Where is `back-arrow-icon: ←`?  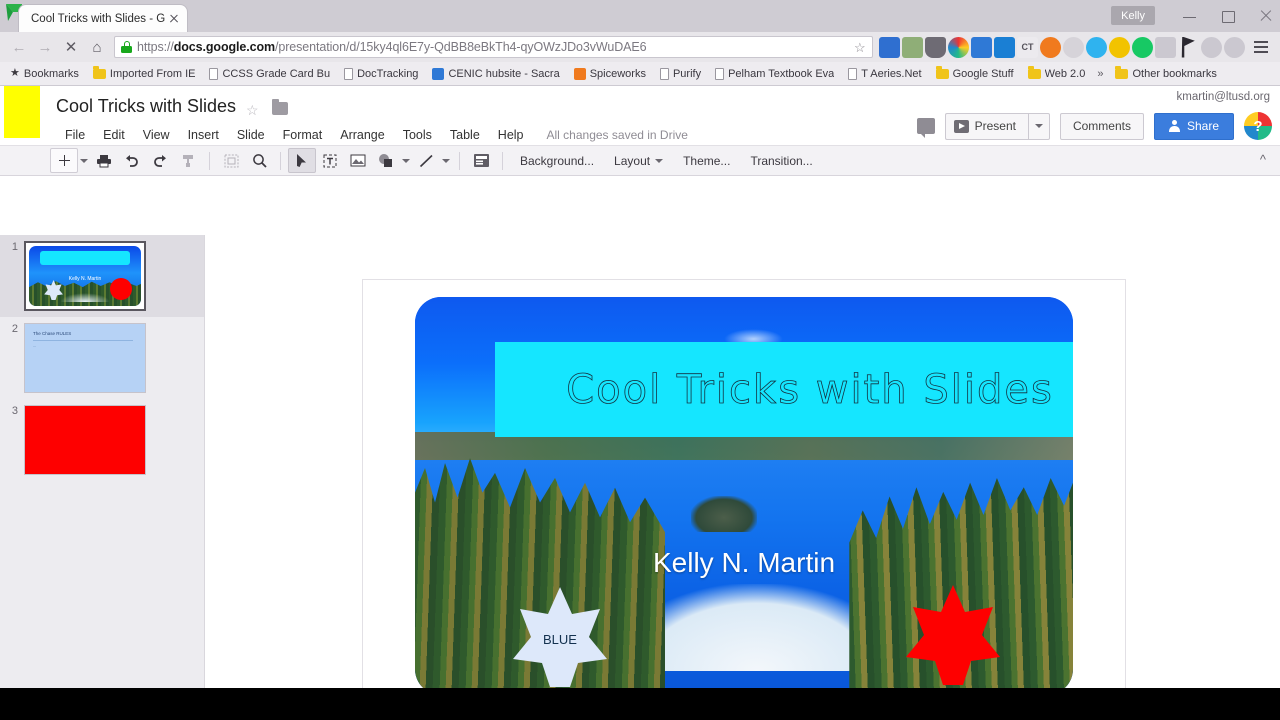 back-arrow-icon: ← is located at coordinates (19, 47).